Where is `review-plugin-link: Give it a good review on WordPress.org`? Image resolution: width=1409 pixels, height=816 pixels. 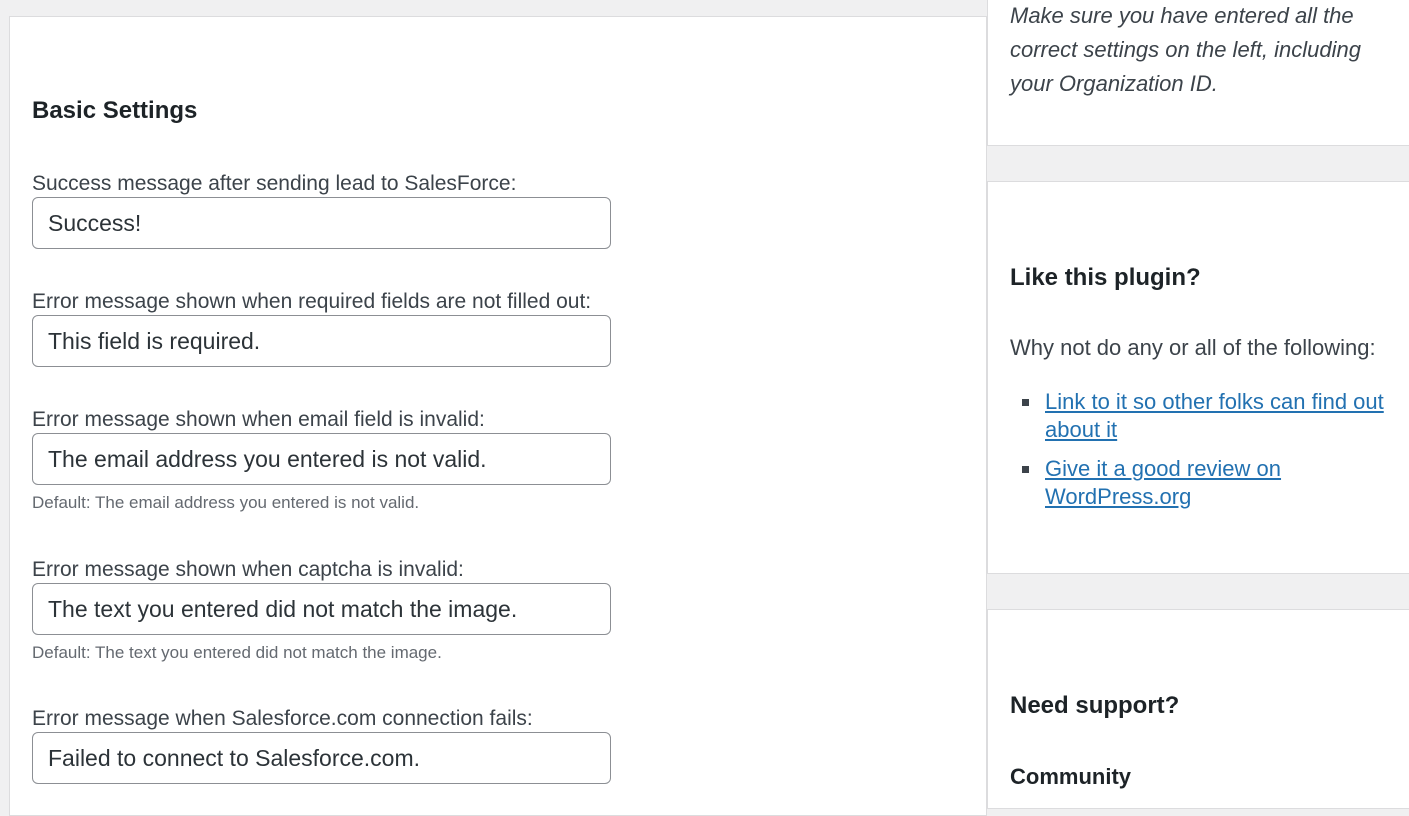 review-plugin-link: Give it a good review on WordPress.org is located at coordinates (1163, 482).